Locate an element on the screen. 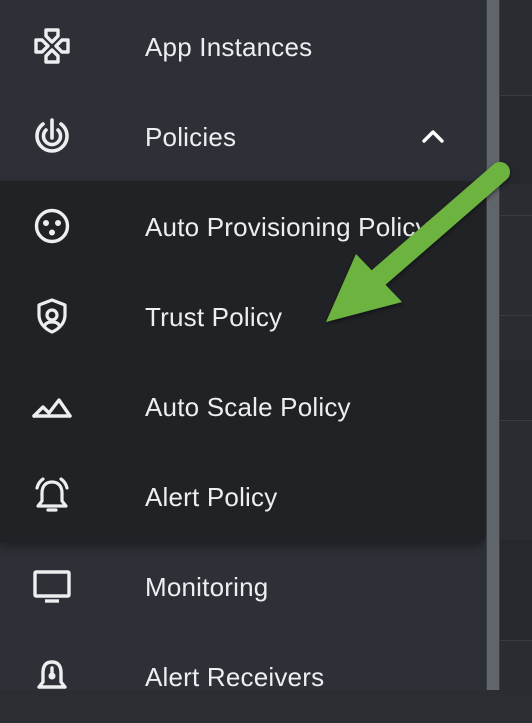  gamepad-icon is located at coordinates (52, 46).